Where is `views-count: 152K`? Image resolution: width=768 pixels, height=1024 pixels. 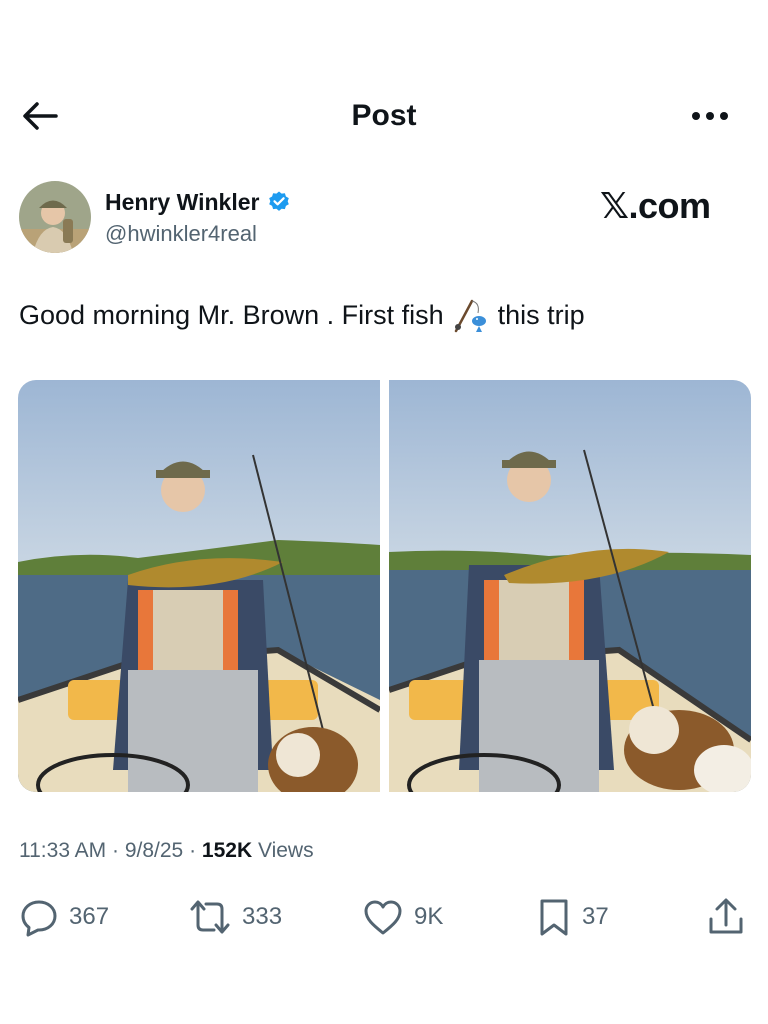 views-count: 152K is located at coordinates (227, 850).